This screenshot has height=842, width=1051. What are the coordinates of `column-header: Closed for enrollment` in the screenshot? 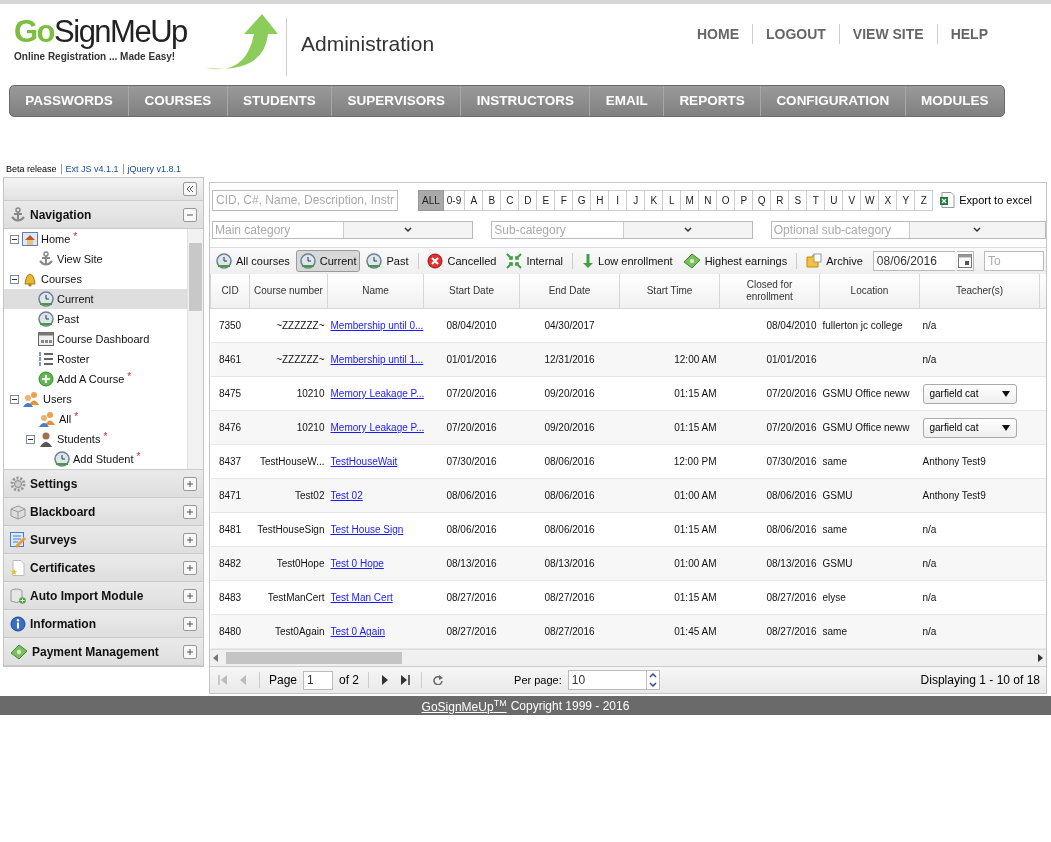 It's located at (769, 291).